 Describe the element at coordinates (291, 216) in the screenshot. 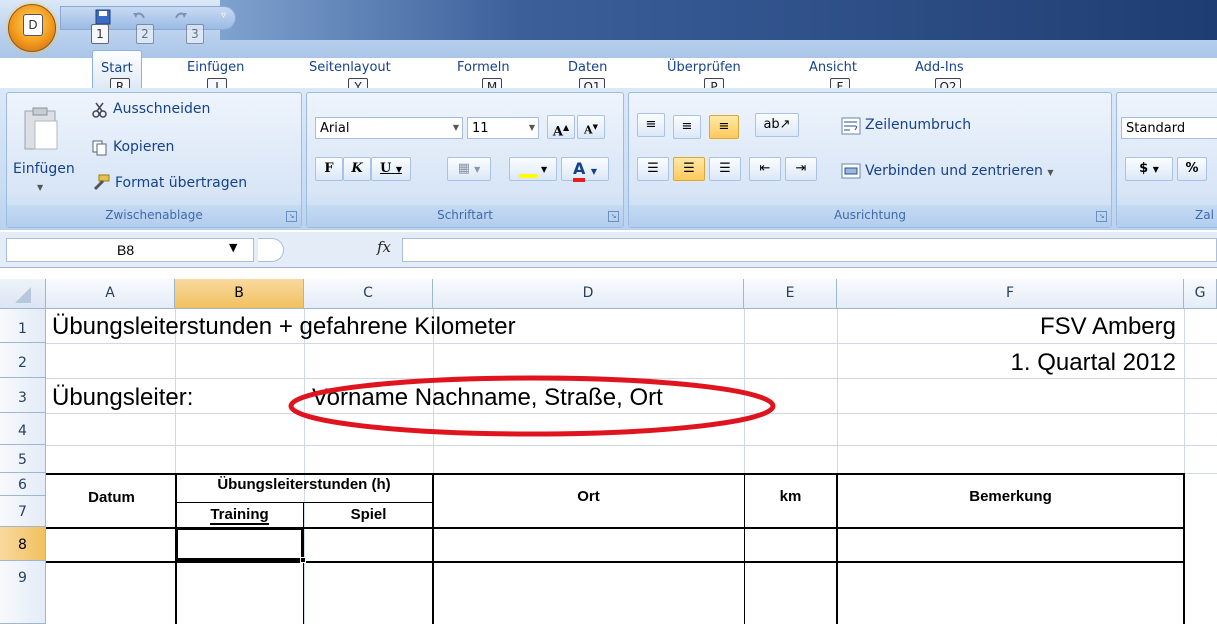

I see `clipboard-launcher-icon: ↘` at that location.